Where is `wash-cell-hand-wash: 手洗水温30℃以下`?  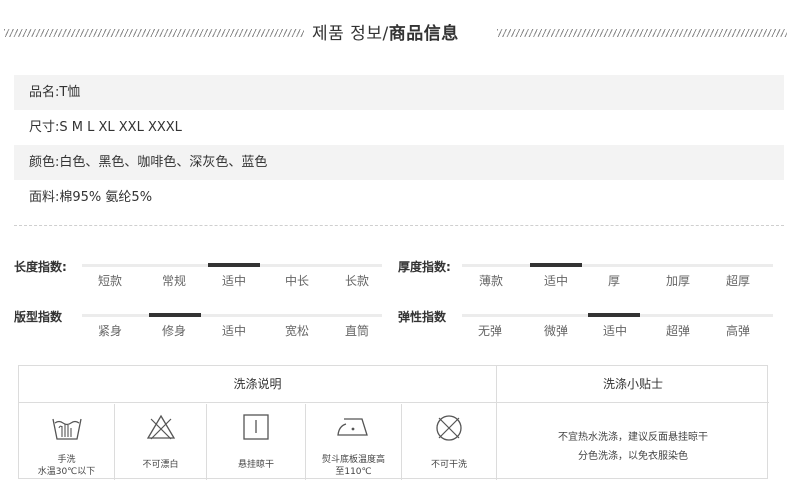 wash-cell-hand-wash: 手洗水温30℃以下 is located at coordinates (66, 442).